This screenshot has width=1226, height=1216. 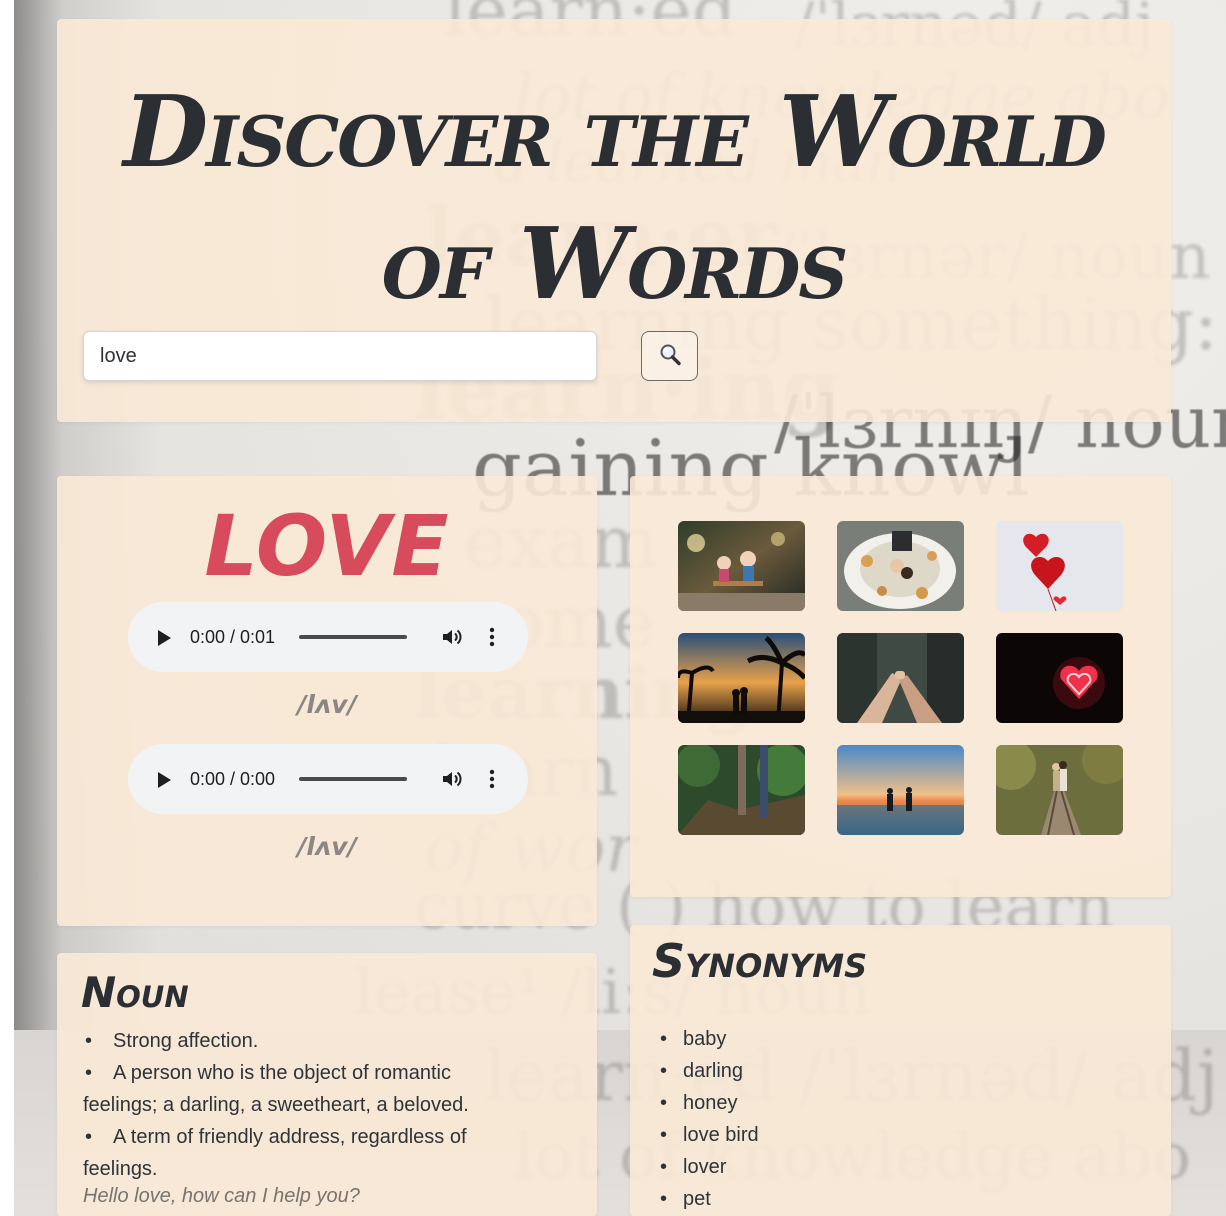 What do you see at coordinates (699, 1103) in the screenshot?
I see `synonym-item: • honey` at bounding box center [699, 1103].